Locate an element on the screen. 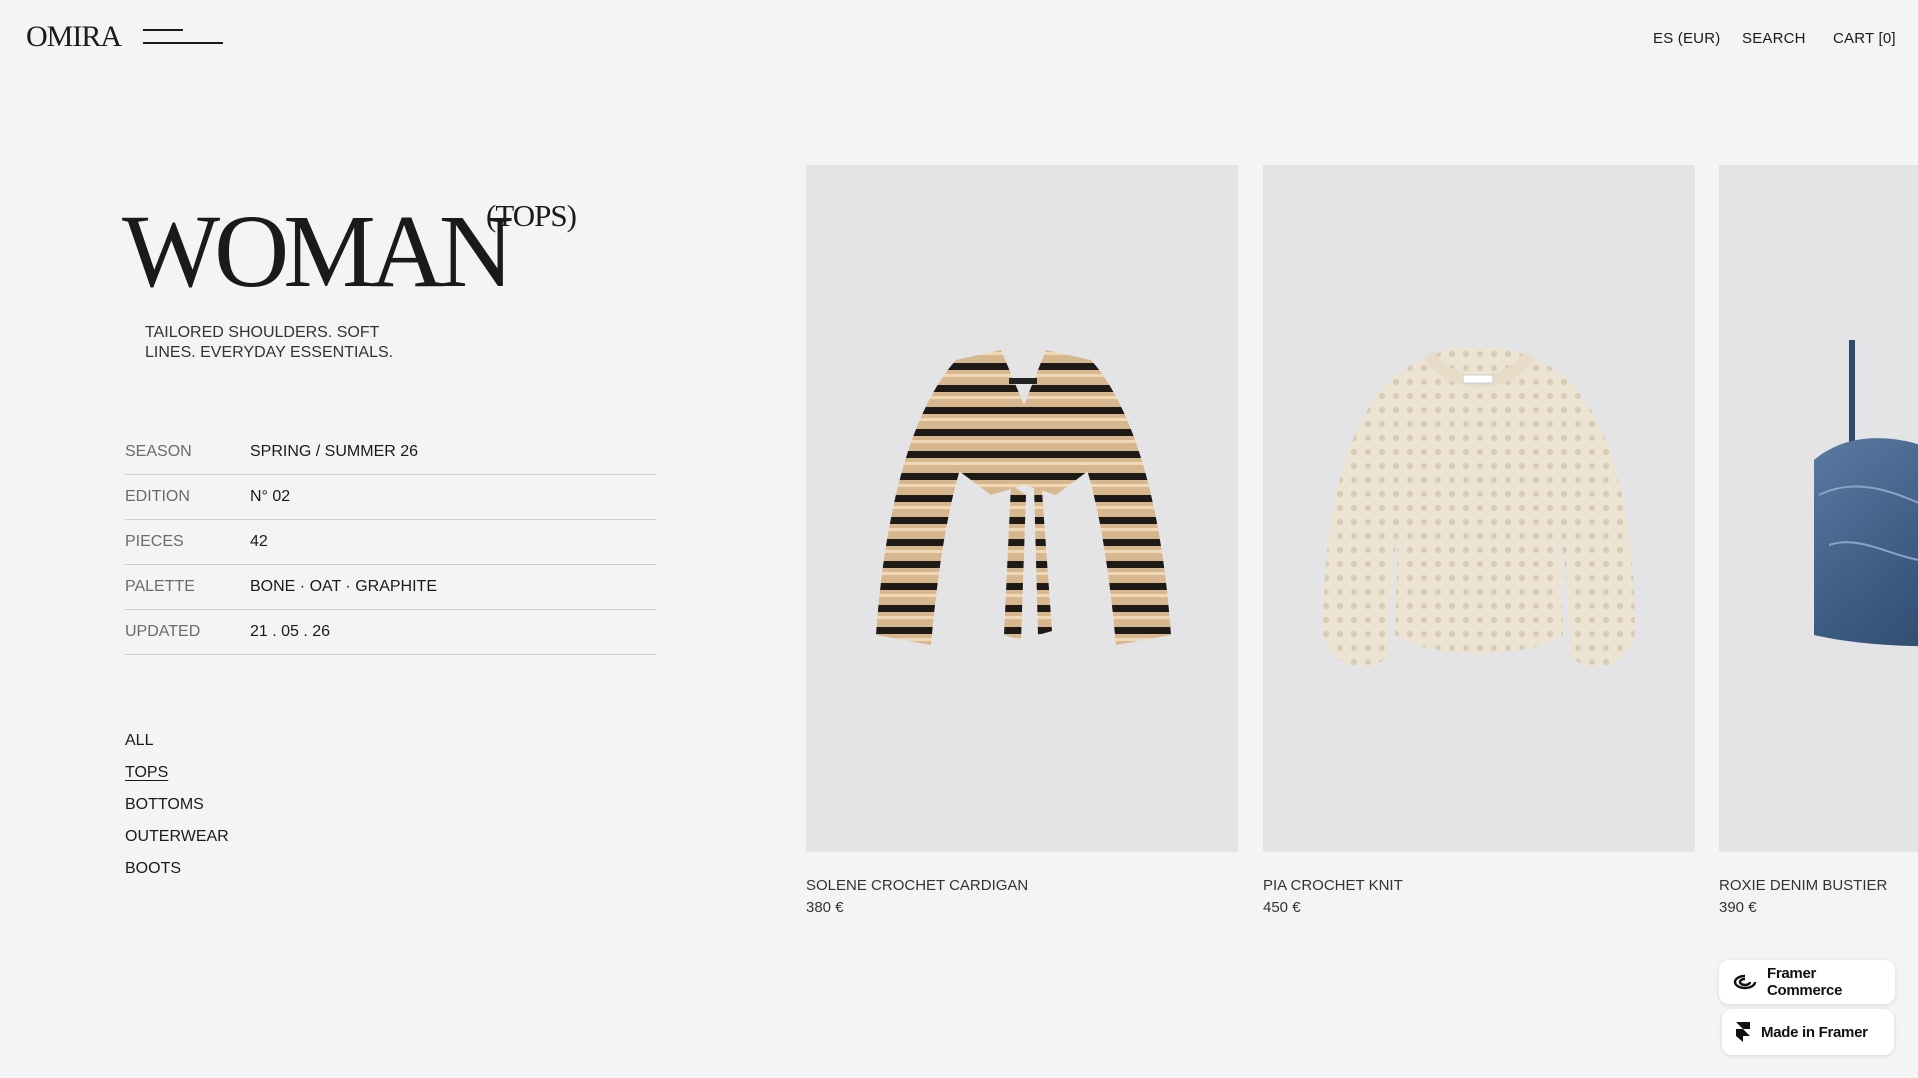 This screenshot has width=1918, height=1078. meta-row-season: SEASON SPRING / SUMMER 26 is located at coordinates (390, 452).